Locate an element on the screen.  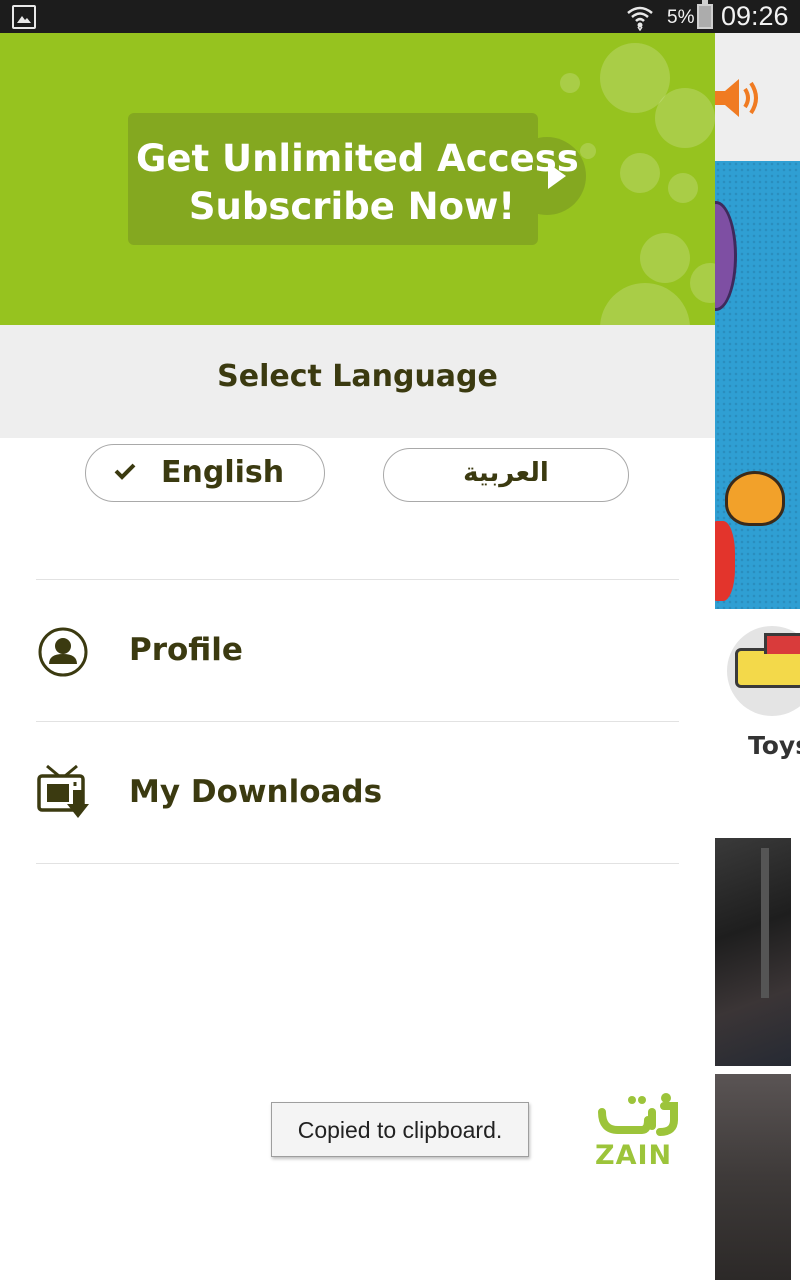
toast-text: Copied to clipboard. is located at coordinates (400, 1130).